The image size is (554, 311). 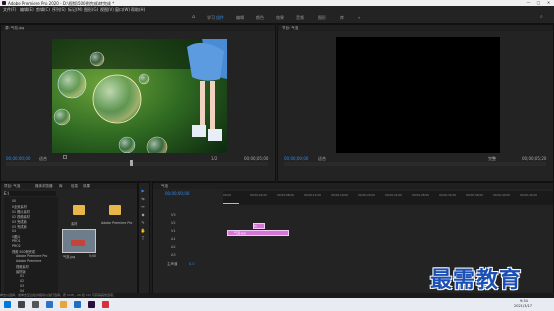 I want to click on timeline-clip-v2: fx, so click(x=259, y=226).